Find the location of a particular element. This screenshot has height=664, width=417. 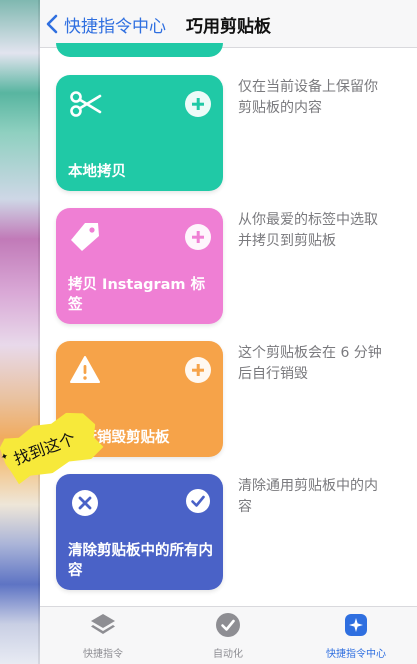

tab-label: 快捷指令中心 is located at coordinates (356, 654).